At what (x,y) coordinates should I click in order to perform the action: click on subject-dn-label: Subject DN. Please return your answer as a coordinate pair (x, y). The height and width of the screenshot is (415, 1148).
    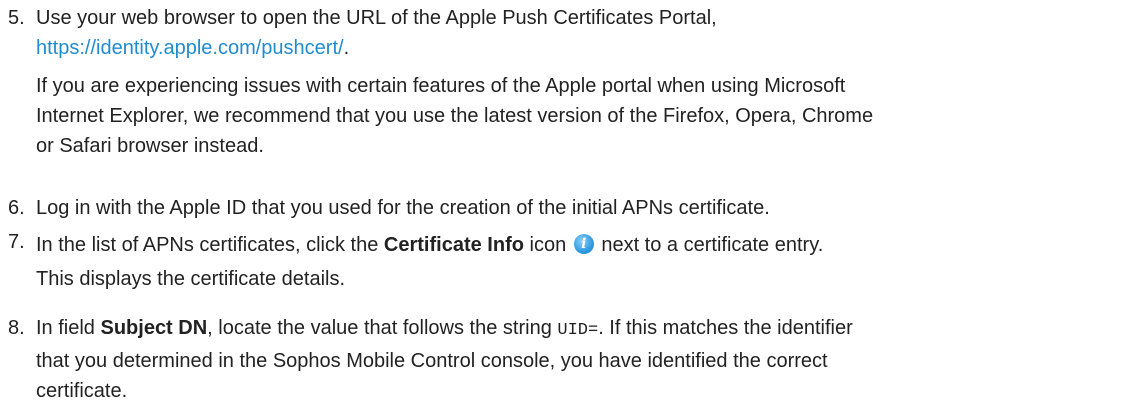
    Looking at the image, I should click on (154, 328).